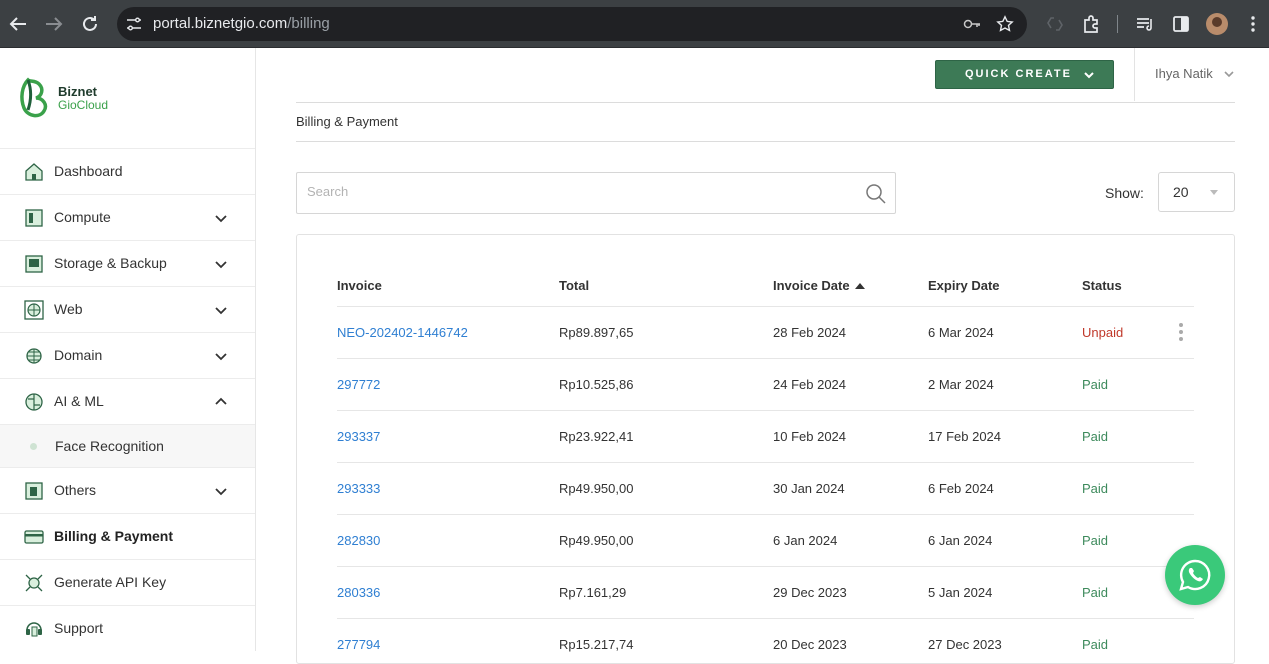  I want to click on expiry-date: 17 Feb 2024, so click(965, 436).